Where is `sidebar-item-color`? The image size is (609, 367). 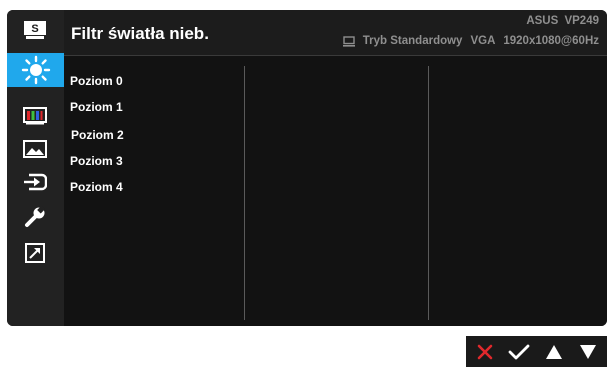
sidebar-item-color is located at coordinates (35, 116).